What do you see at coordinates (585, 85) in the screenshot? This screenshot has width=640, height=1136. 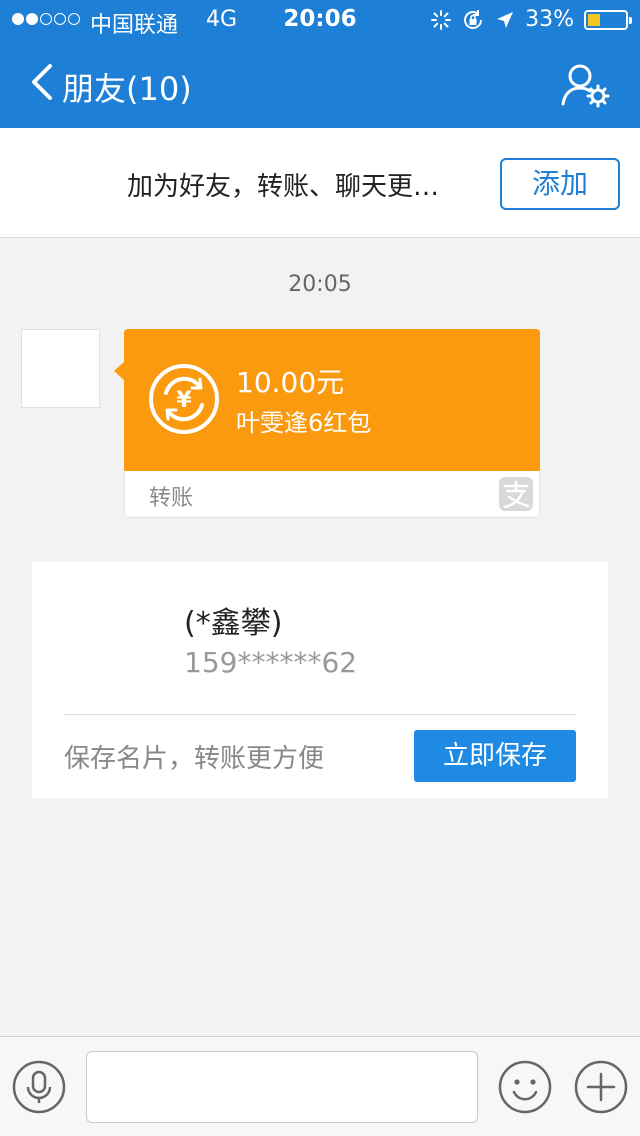 I see `user-settings-icon` at bounding box center [585, 85].